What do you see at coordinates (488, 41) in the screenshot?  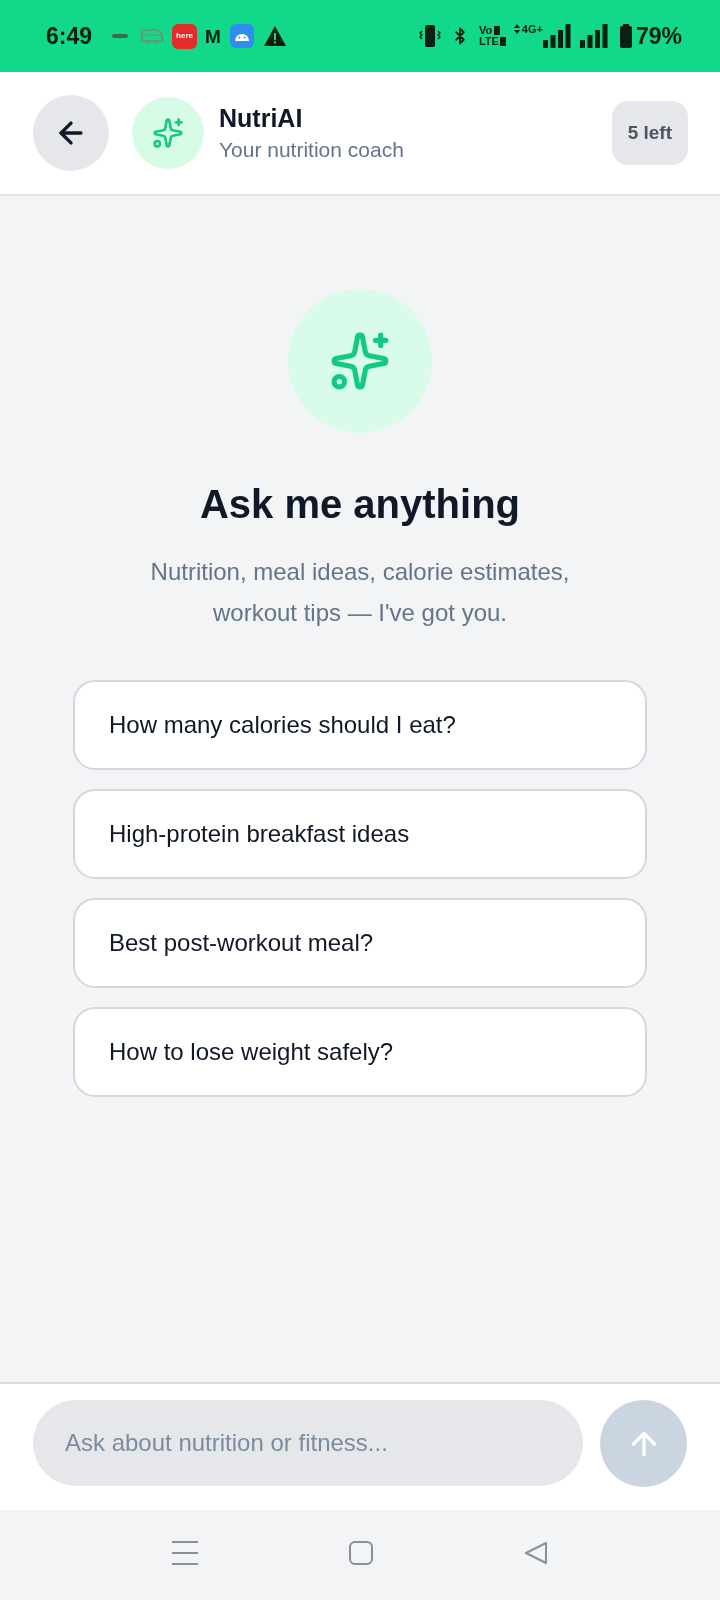 I see `lte-label: LTE` at bounding box center [488, 41].